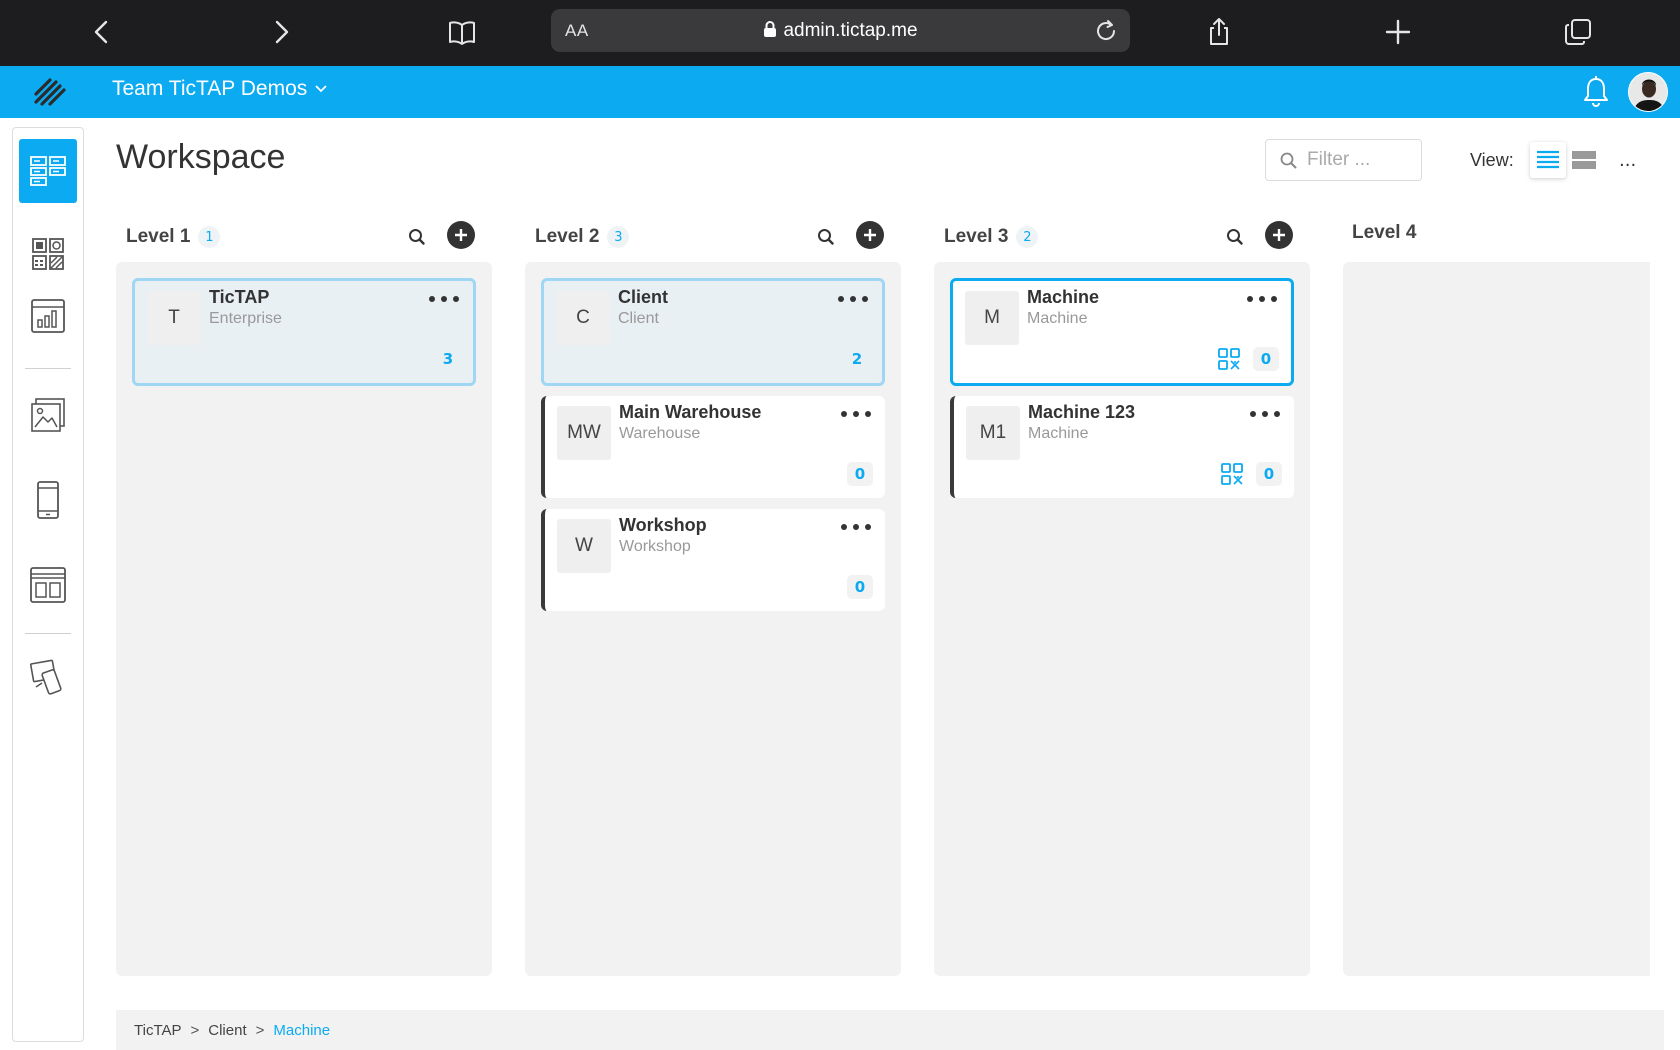 The image size is (1680, 1050). What do you see at coordinates (1357, 160) in the screenshot?
I see `filter-input` at bounding box center [1357, 160].